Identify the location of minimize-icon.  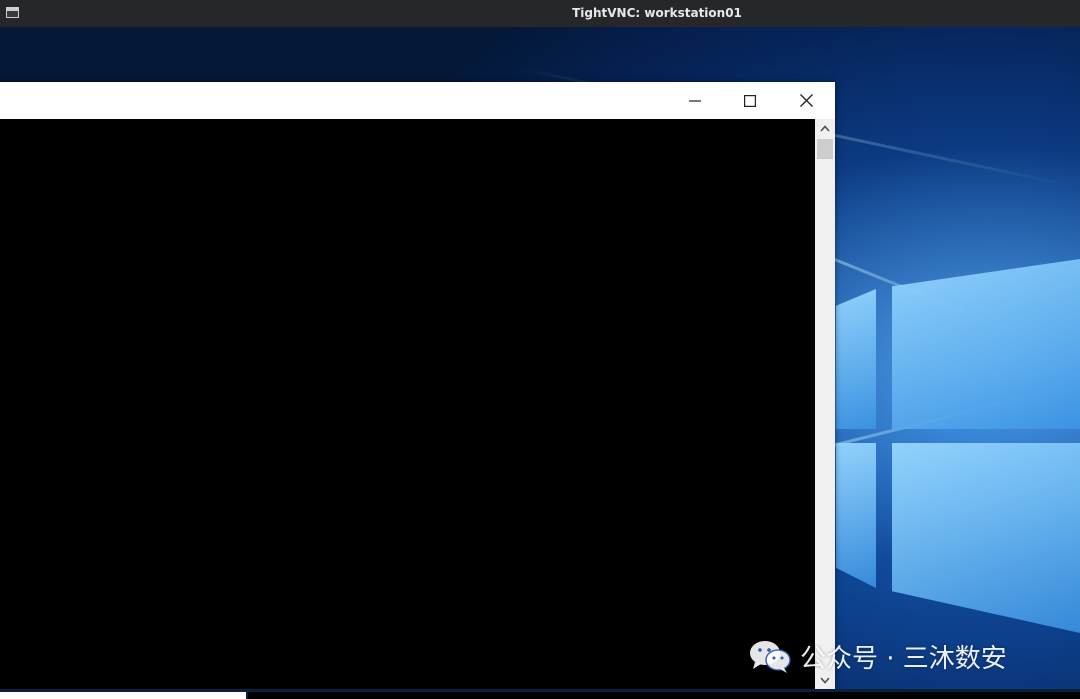
(695, 100).